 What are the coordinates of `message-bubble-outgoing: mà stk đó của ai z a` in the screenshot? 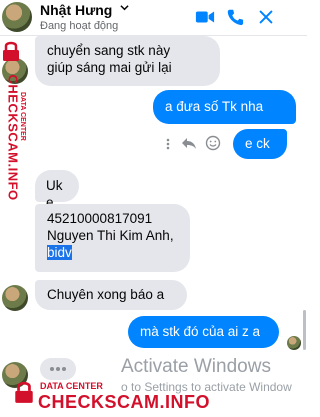 It's located at (203, 332).